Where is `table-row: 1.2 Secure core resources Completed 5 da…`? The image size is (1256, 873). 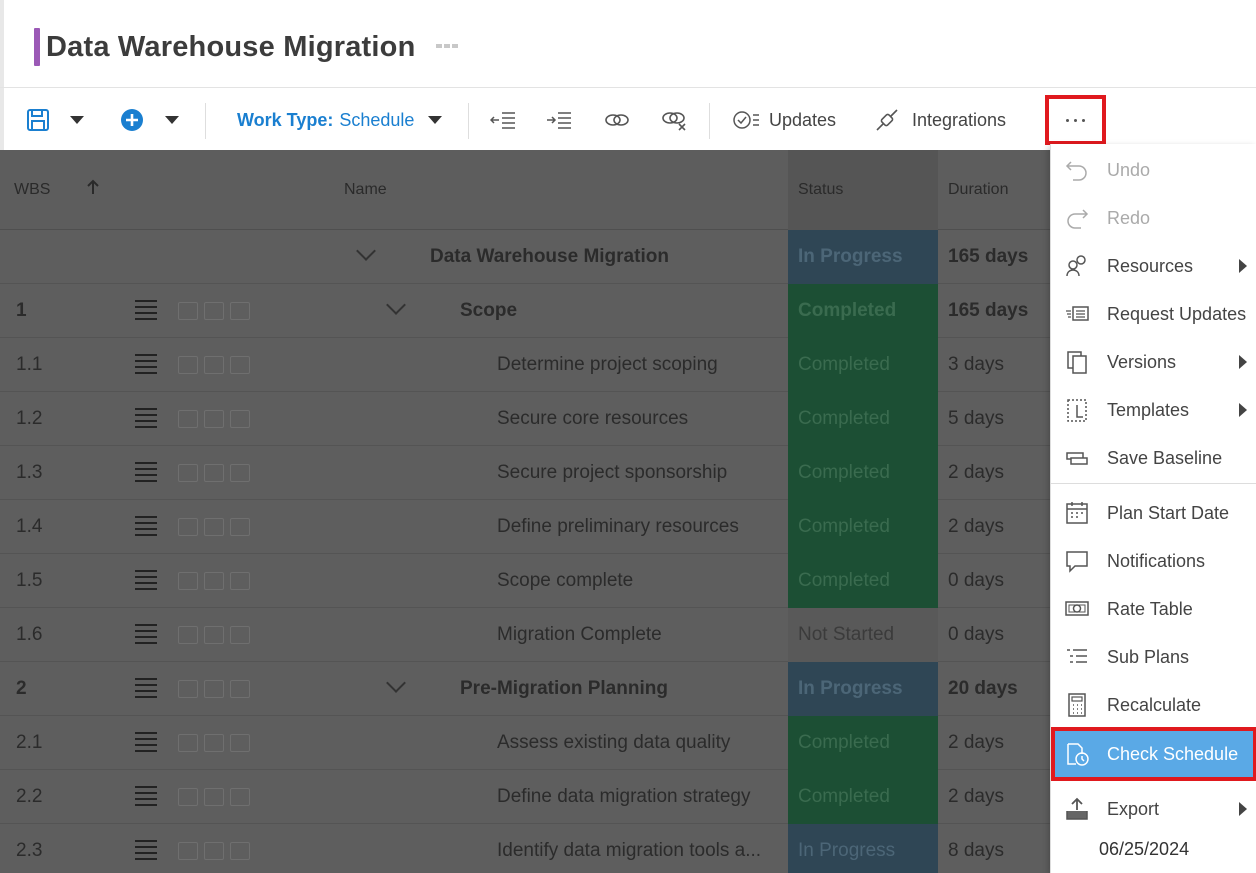
table-row: 1.2 Secure core resources Completed 5 da… is located at coordinates (525, 419).